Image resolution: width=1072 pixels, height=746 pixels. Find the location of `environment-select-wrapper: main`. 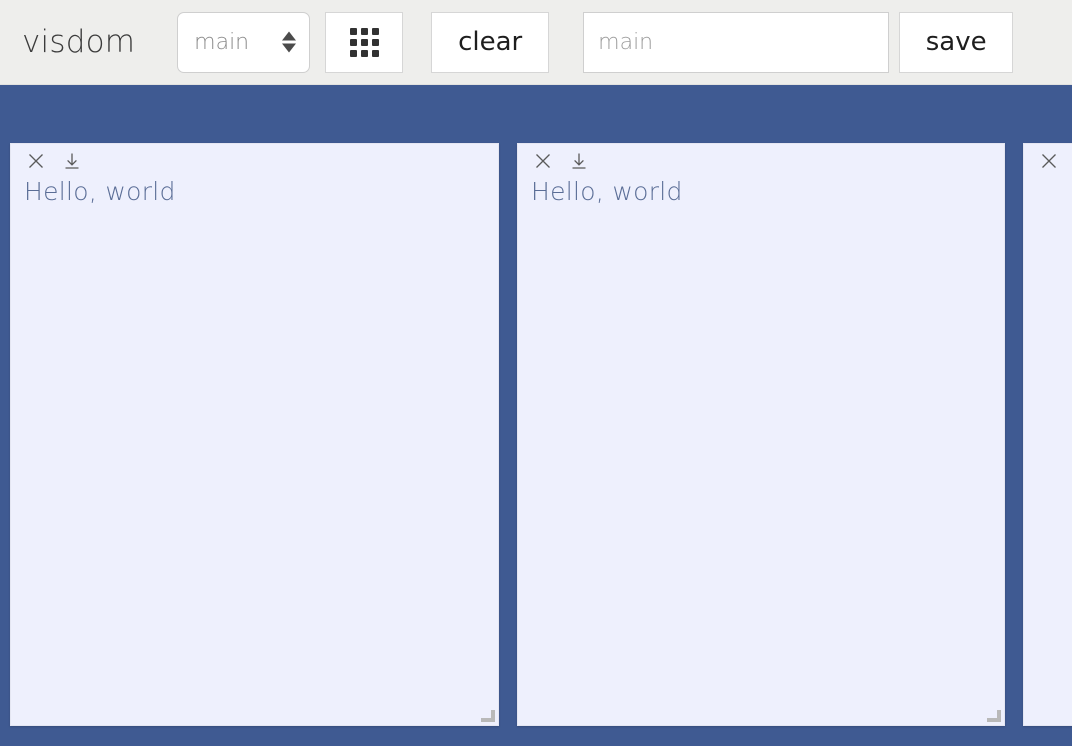

environment-select-wrapper: main is located at coordinates (244, 42).